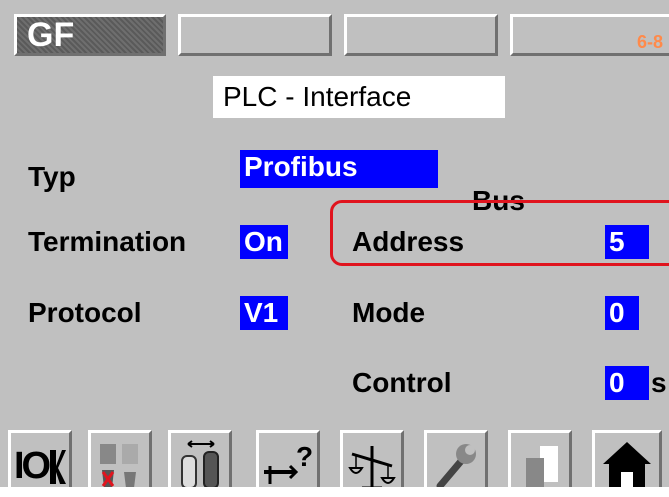 This screenshot has width=669, height=497. I want to click on home-icon, so click(627, 466).